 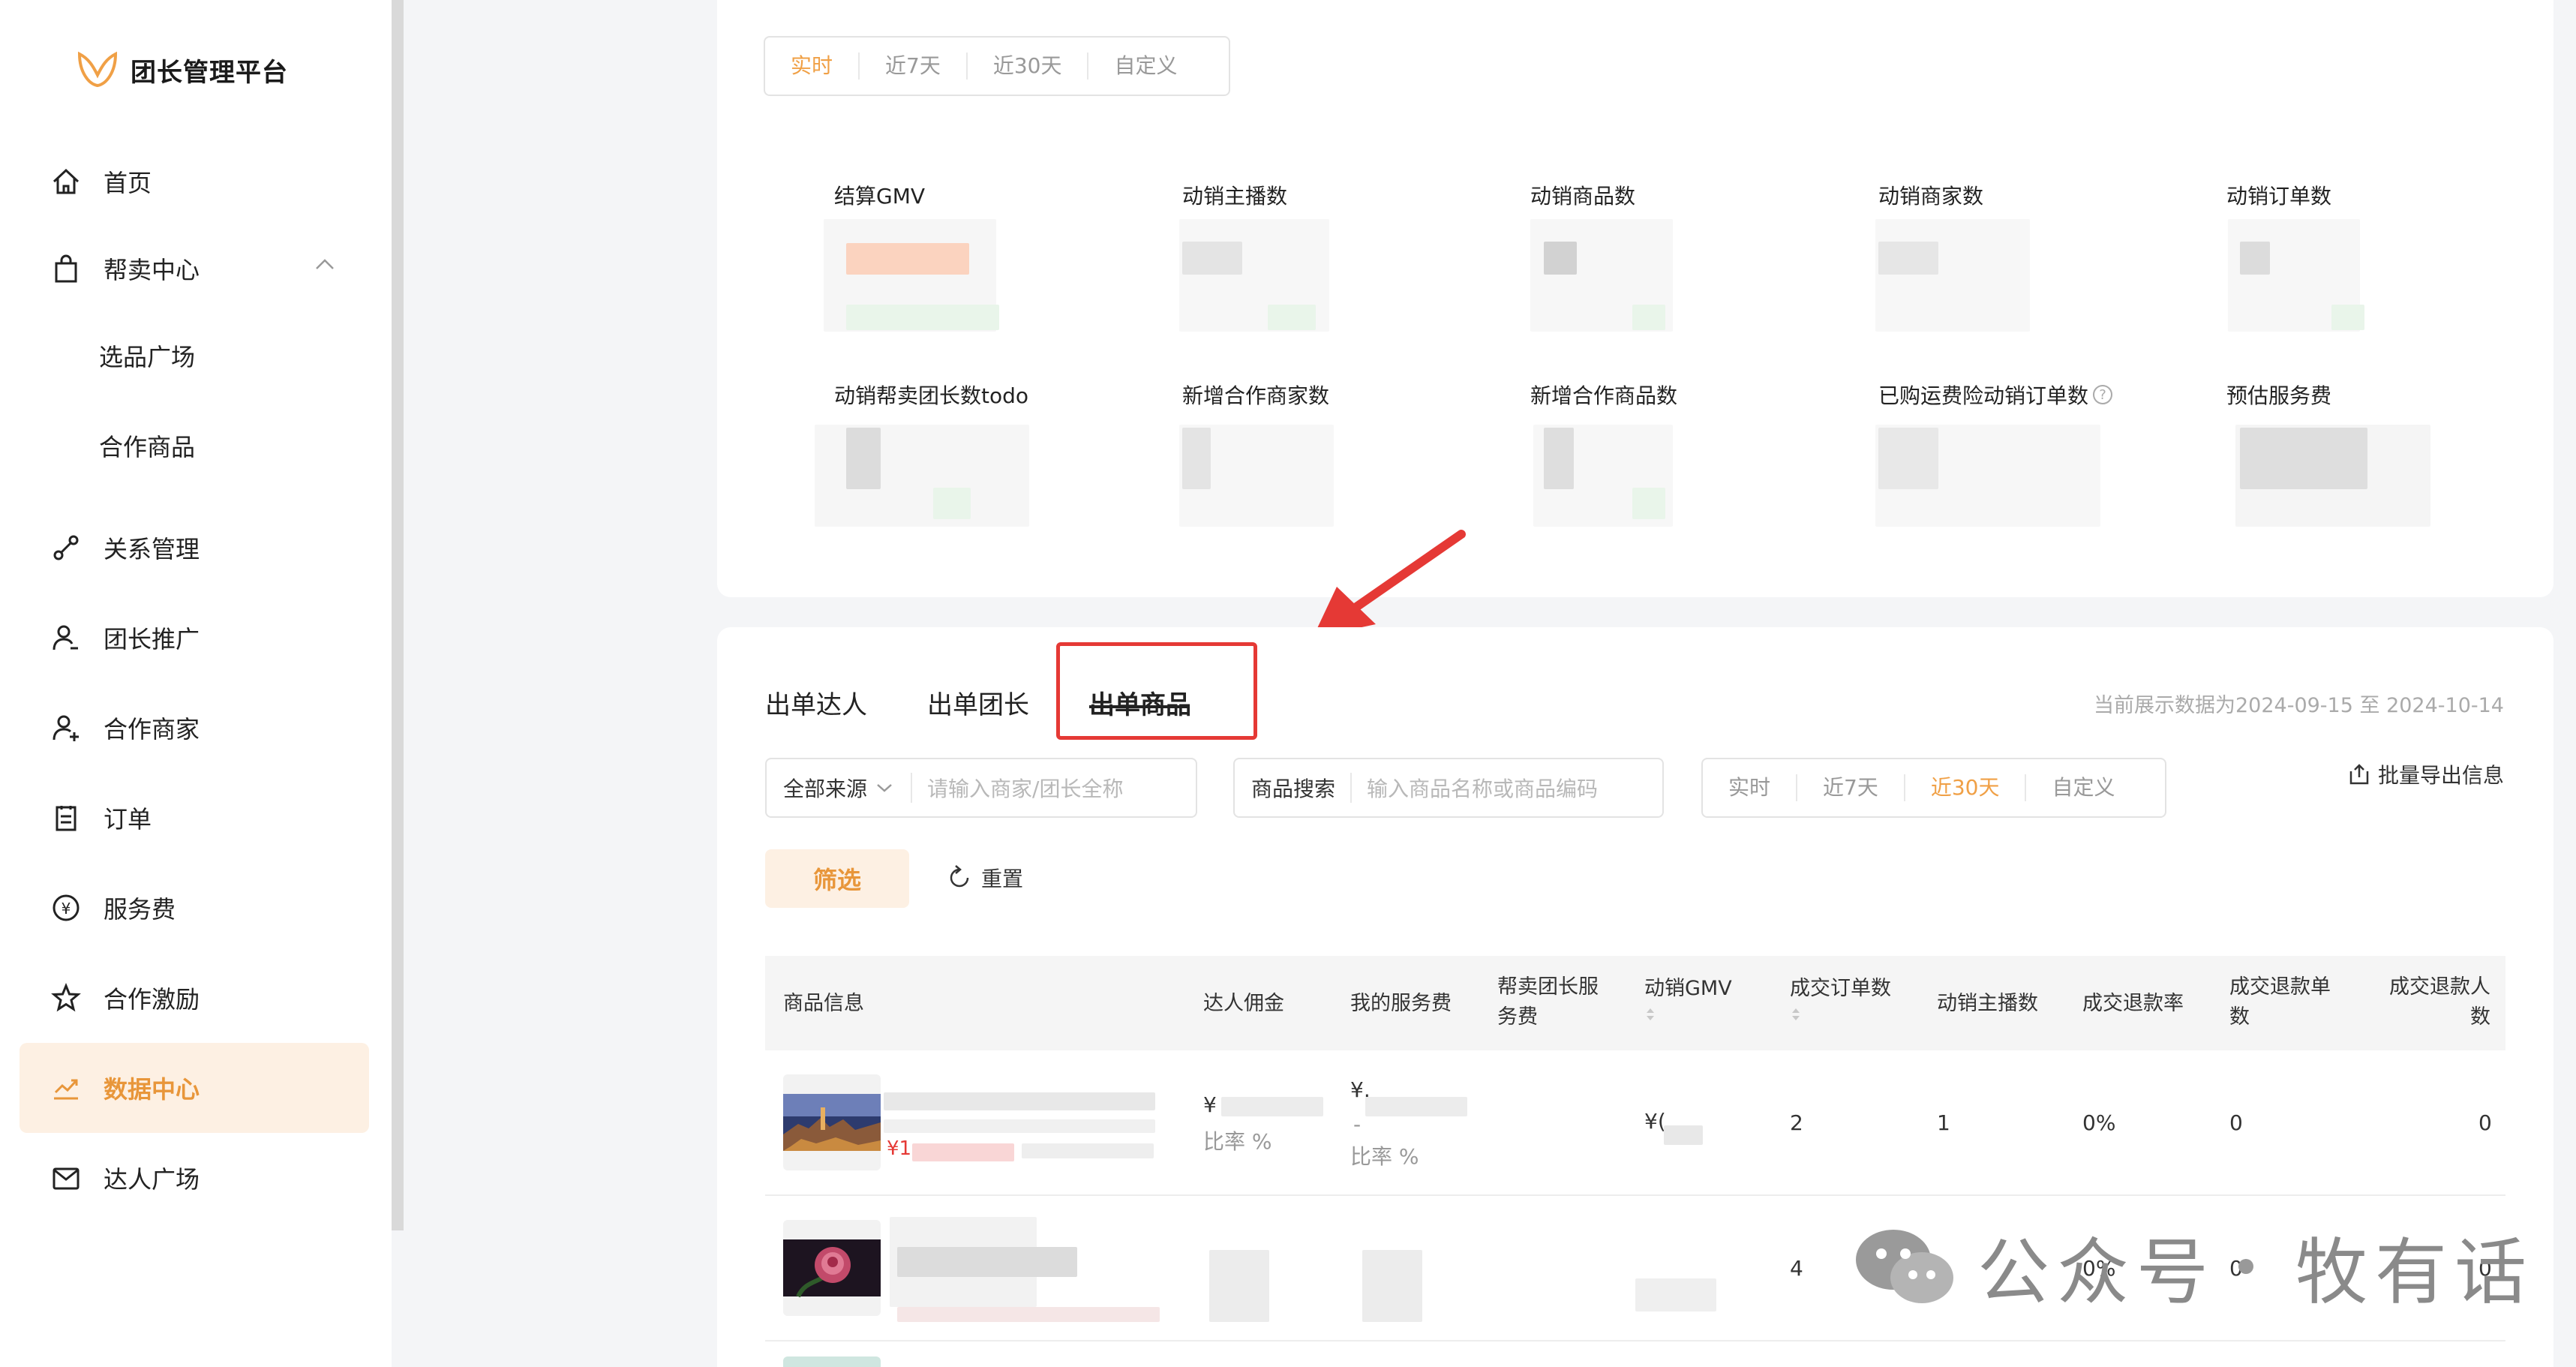 I want to click on ranking-time-option: 近7天, so click(x=1851, y=787).